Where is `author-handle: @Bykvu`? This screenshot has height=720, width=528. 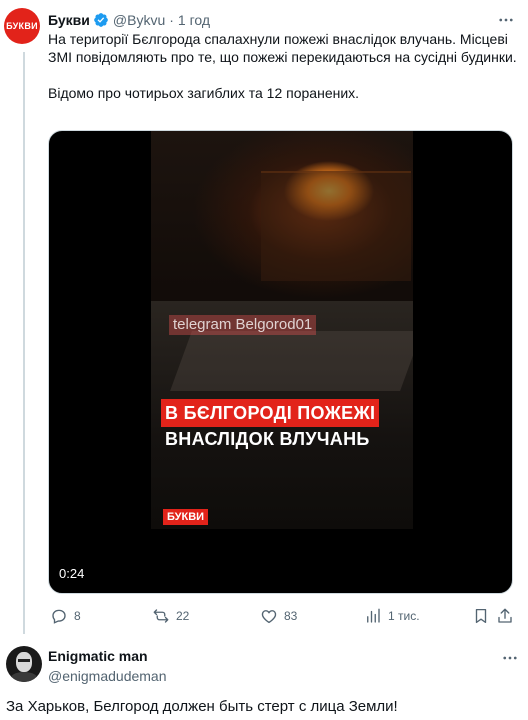 author-handle: @Bykvu is located at coordinates (139, 20).